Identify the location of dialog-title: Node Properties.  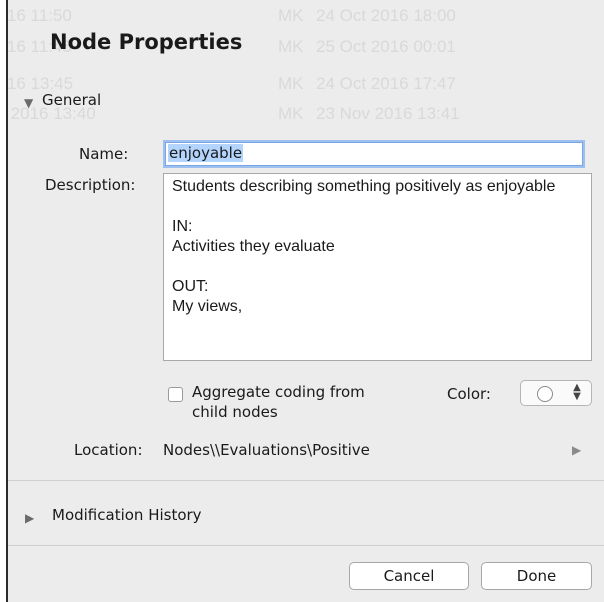
(146, 42).